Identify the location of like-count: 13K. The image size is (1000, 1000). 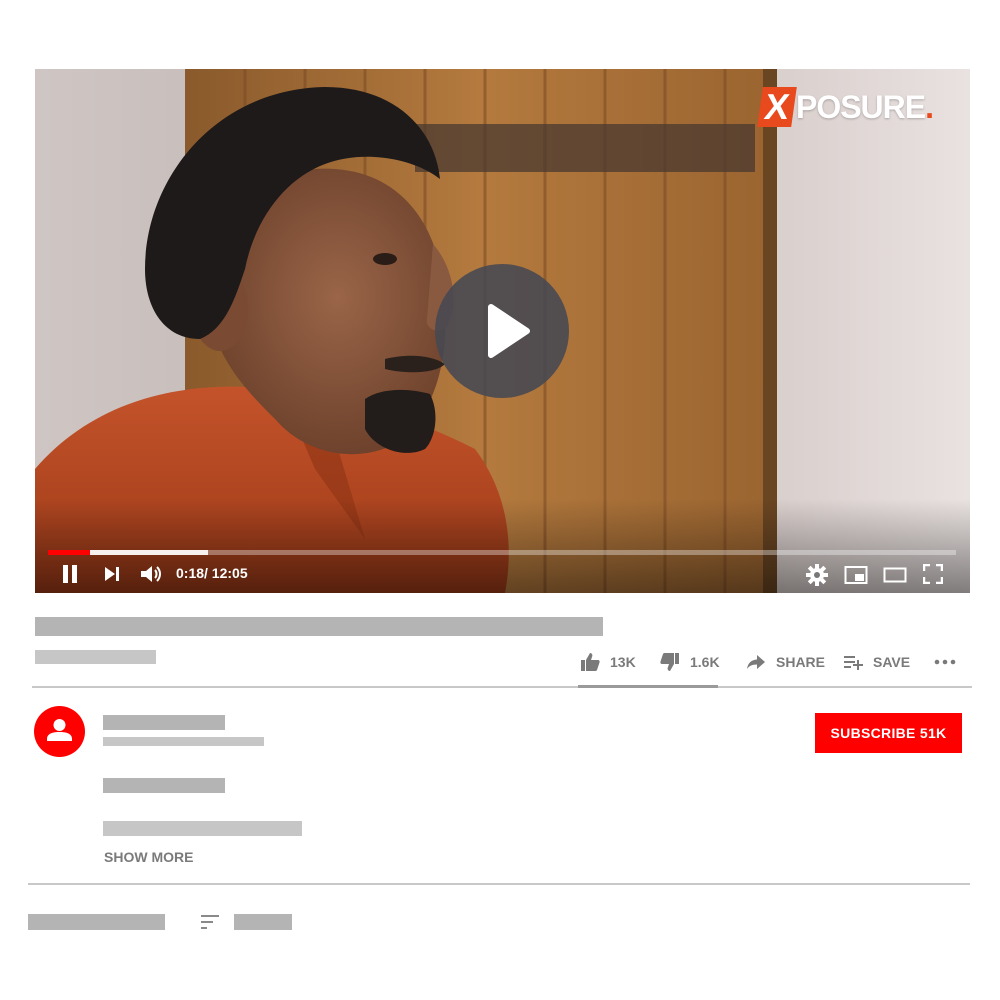
(623, 662).